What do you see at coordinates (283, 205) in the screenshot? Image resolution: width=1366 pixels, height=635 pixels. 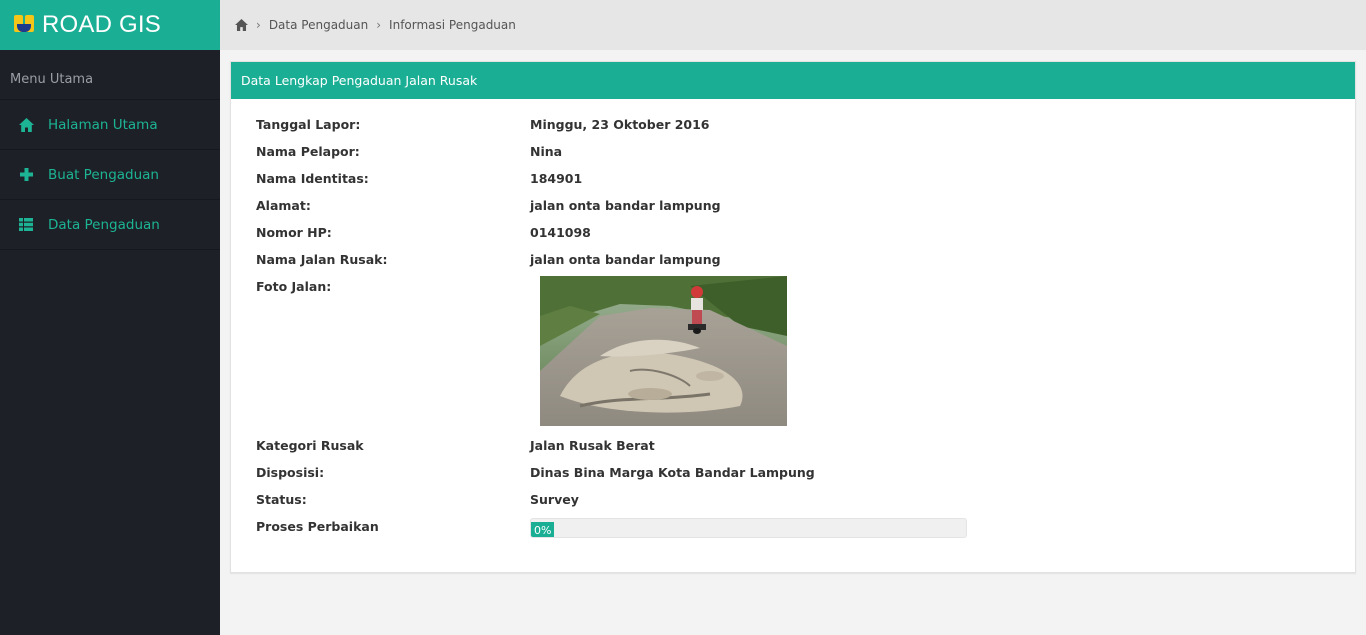 I see `label-alamat: Alamat:` at bounding box center [283, 205].